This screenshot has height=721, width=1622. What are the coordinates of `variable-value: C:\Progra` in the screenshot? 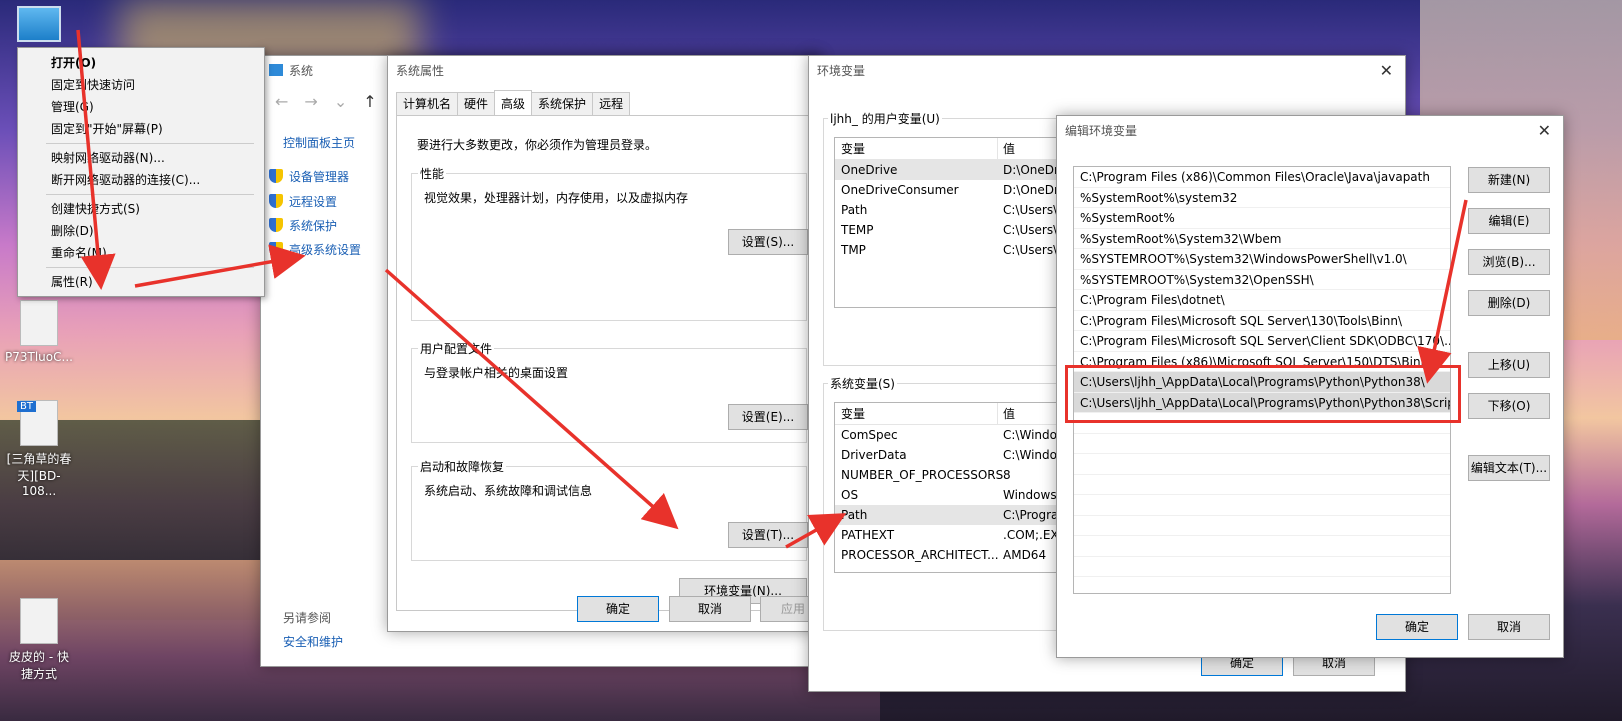 It's located at (1031, 515).